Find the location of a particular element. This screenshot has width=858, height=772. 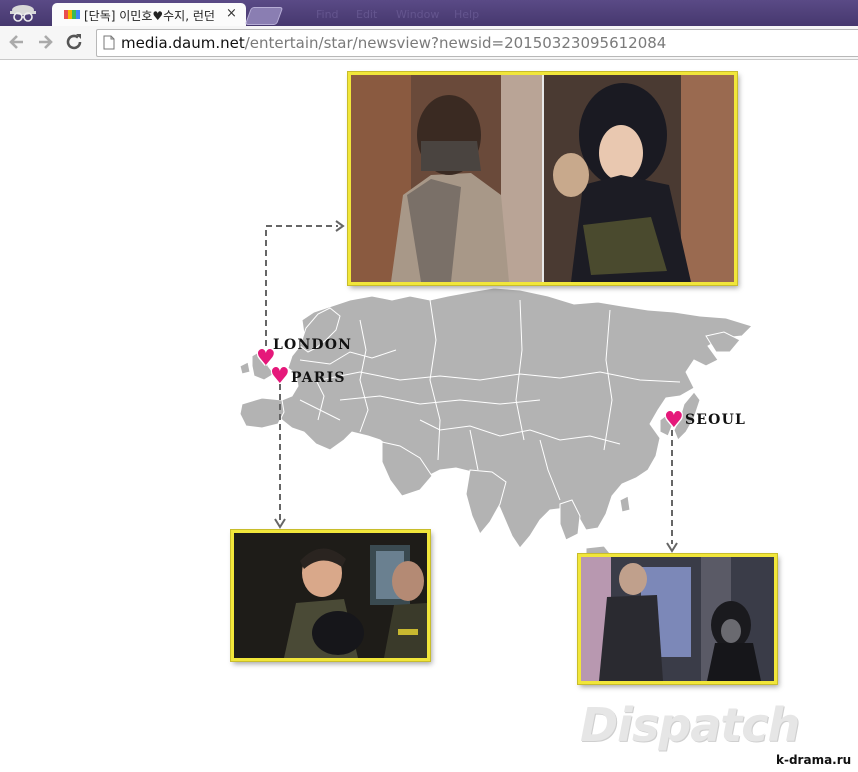

paris-photo is located at coordinates (330, 595).